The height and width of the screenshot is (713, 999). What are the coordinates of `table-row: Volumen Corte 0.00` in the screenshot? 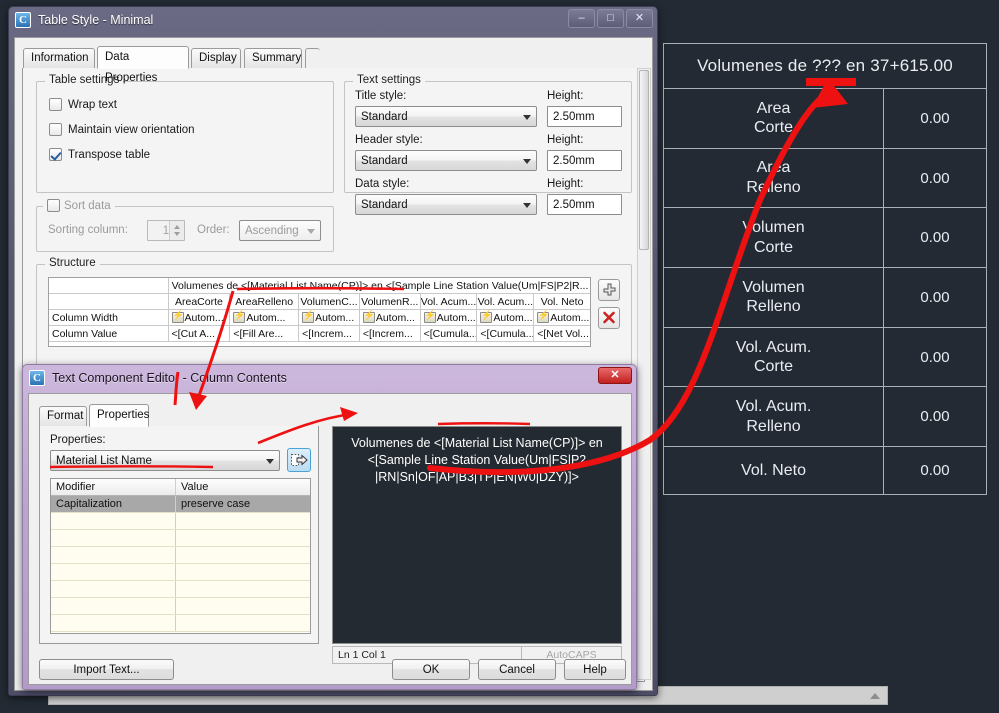 It's located at (825, 238).